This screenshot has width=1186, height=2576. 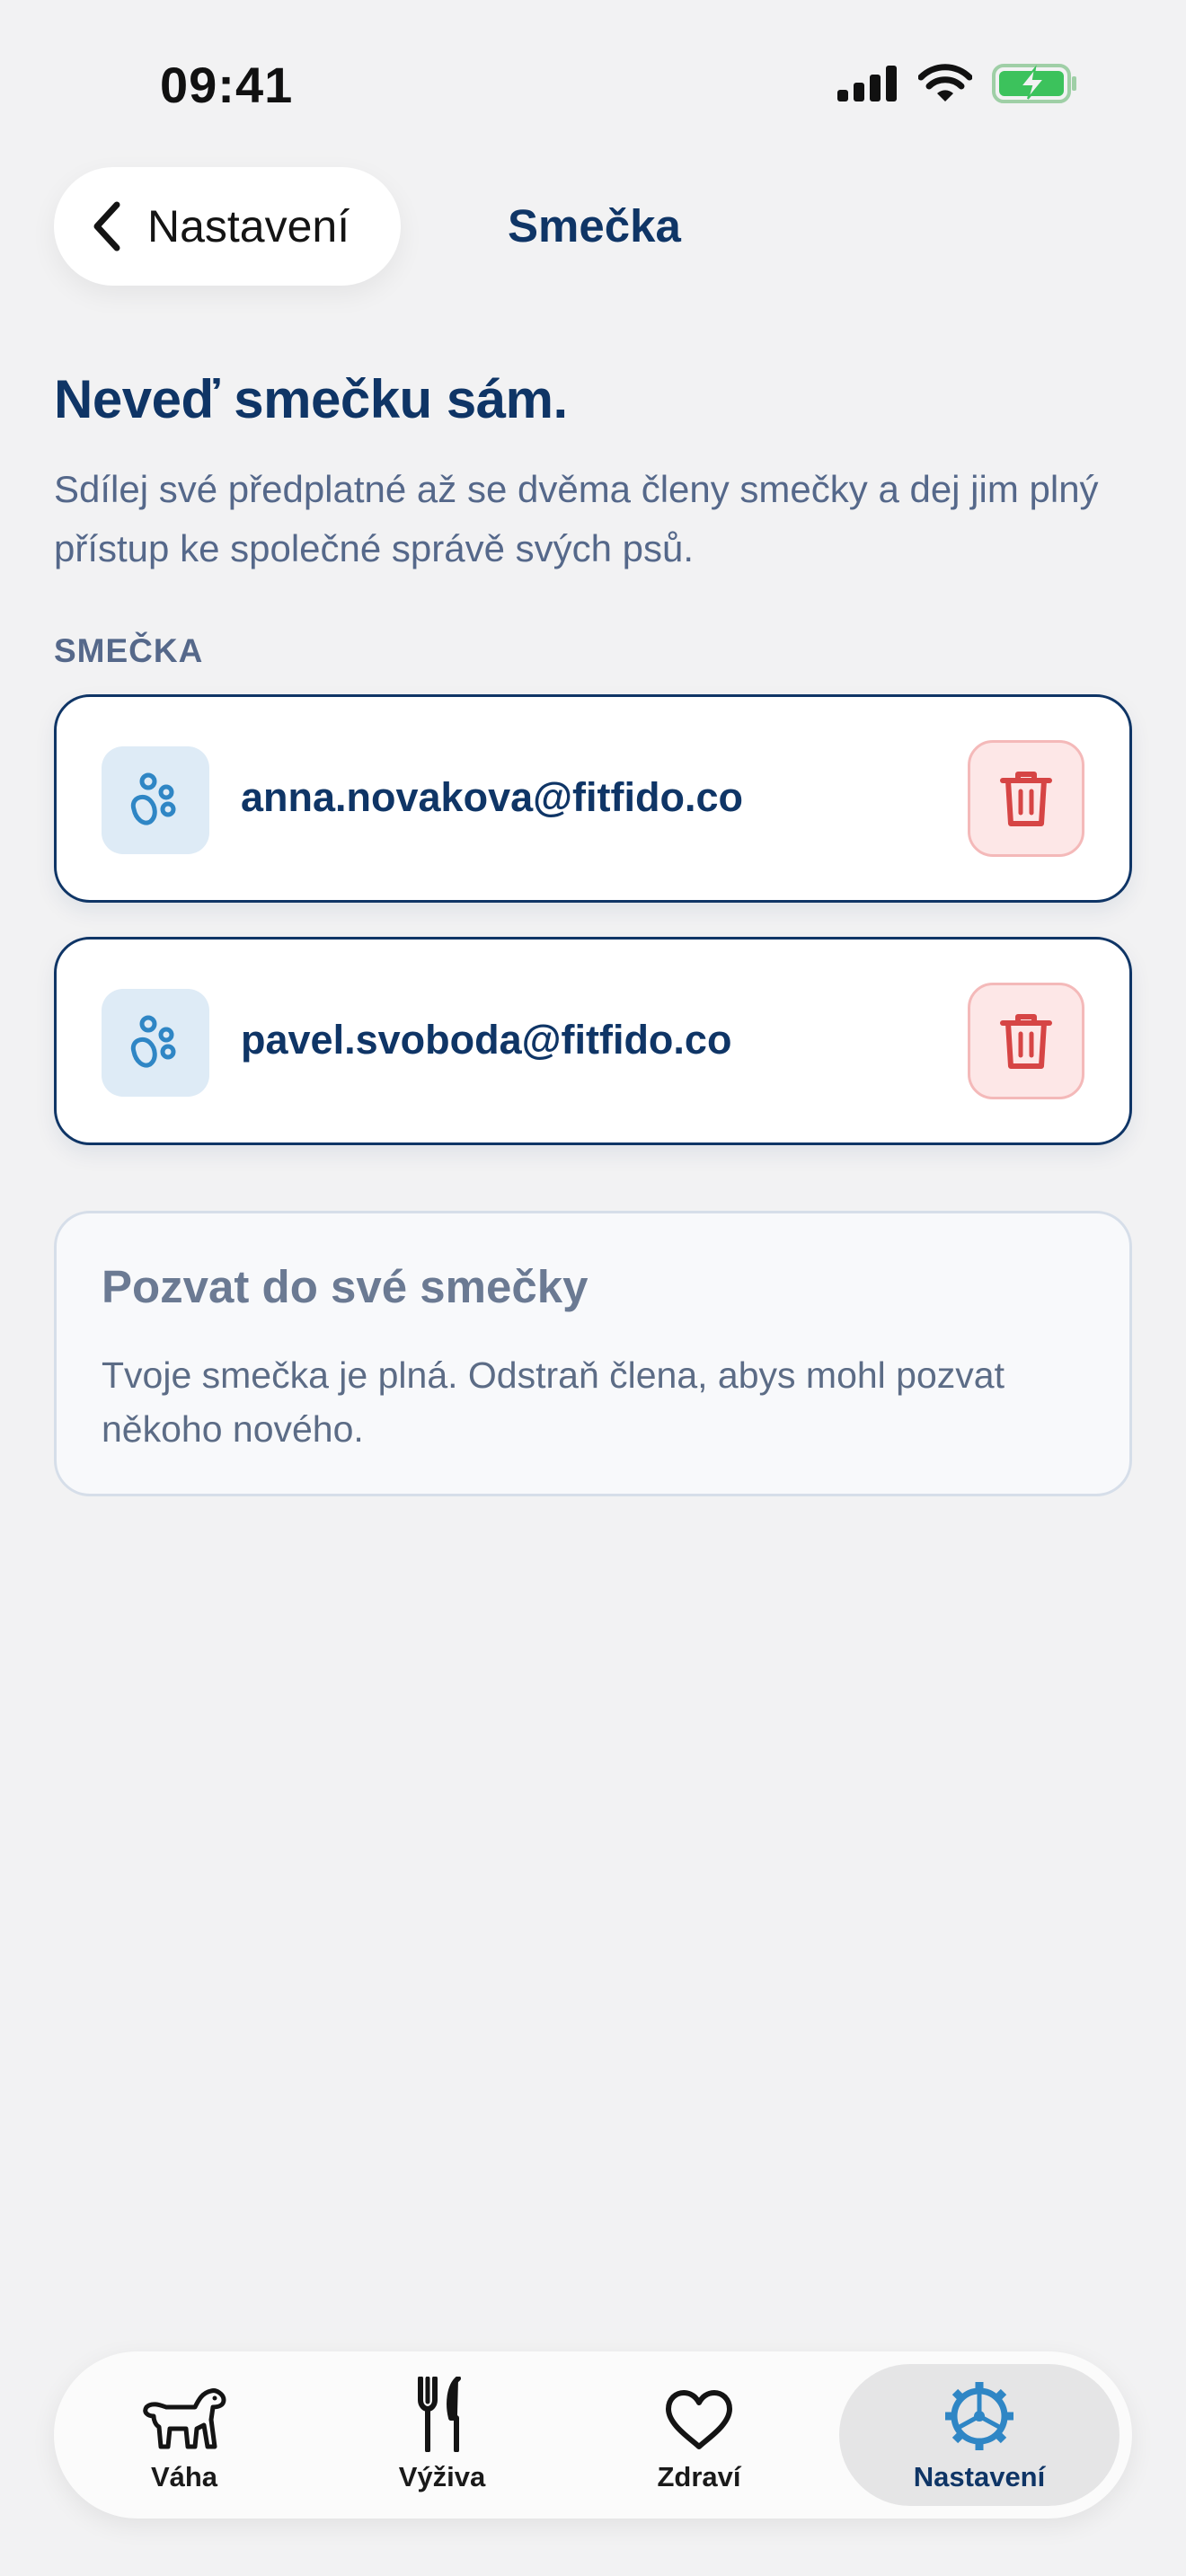 What do you see at coordinates (106, 226) in the screenshot?
I see `chevron-left-icon` at bounding box center [106, 226].